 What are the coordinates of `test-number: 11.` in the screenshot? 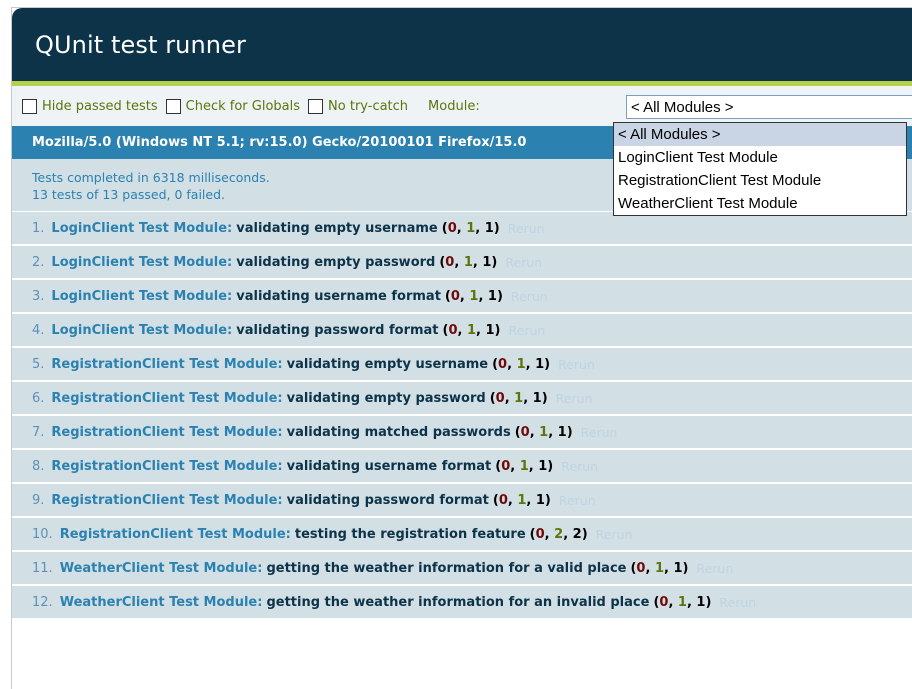 It's located at (42, 568).